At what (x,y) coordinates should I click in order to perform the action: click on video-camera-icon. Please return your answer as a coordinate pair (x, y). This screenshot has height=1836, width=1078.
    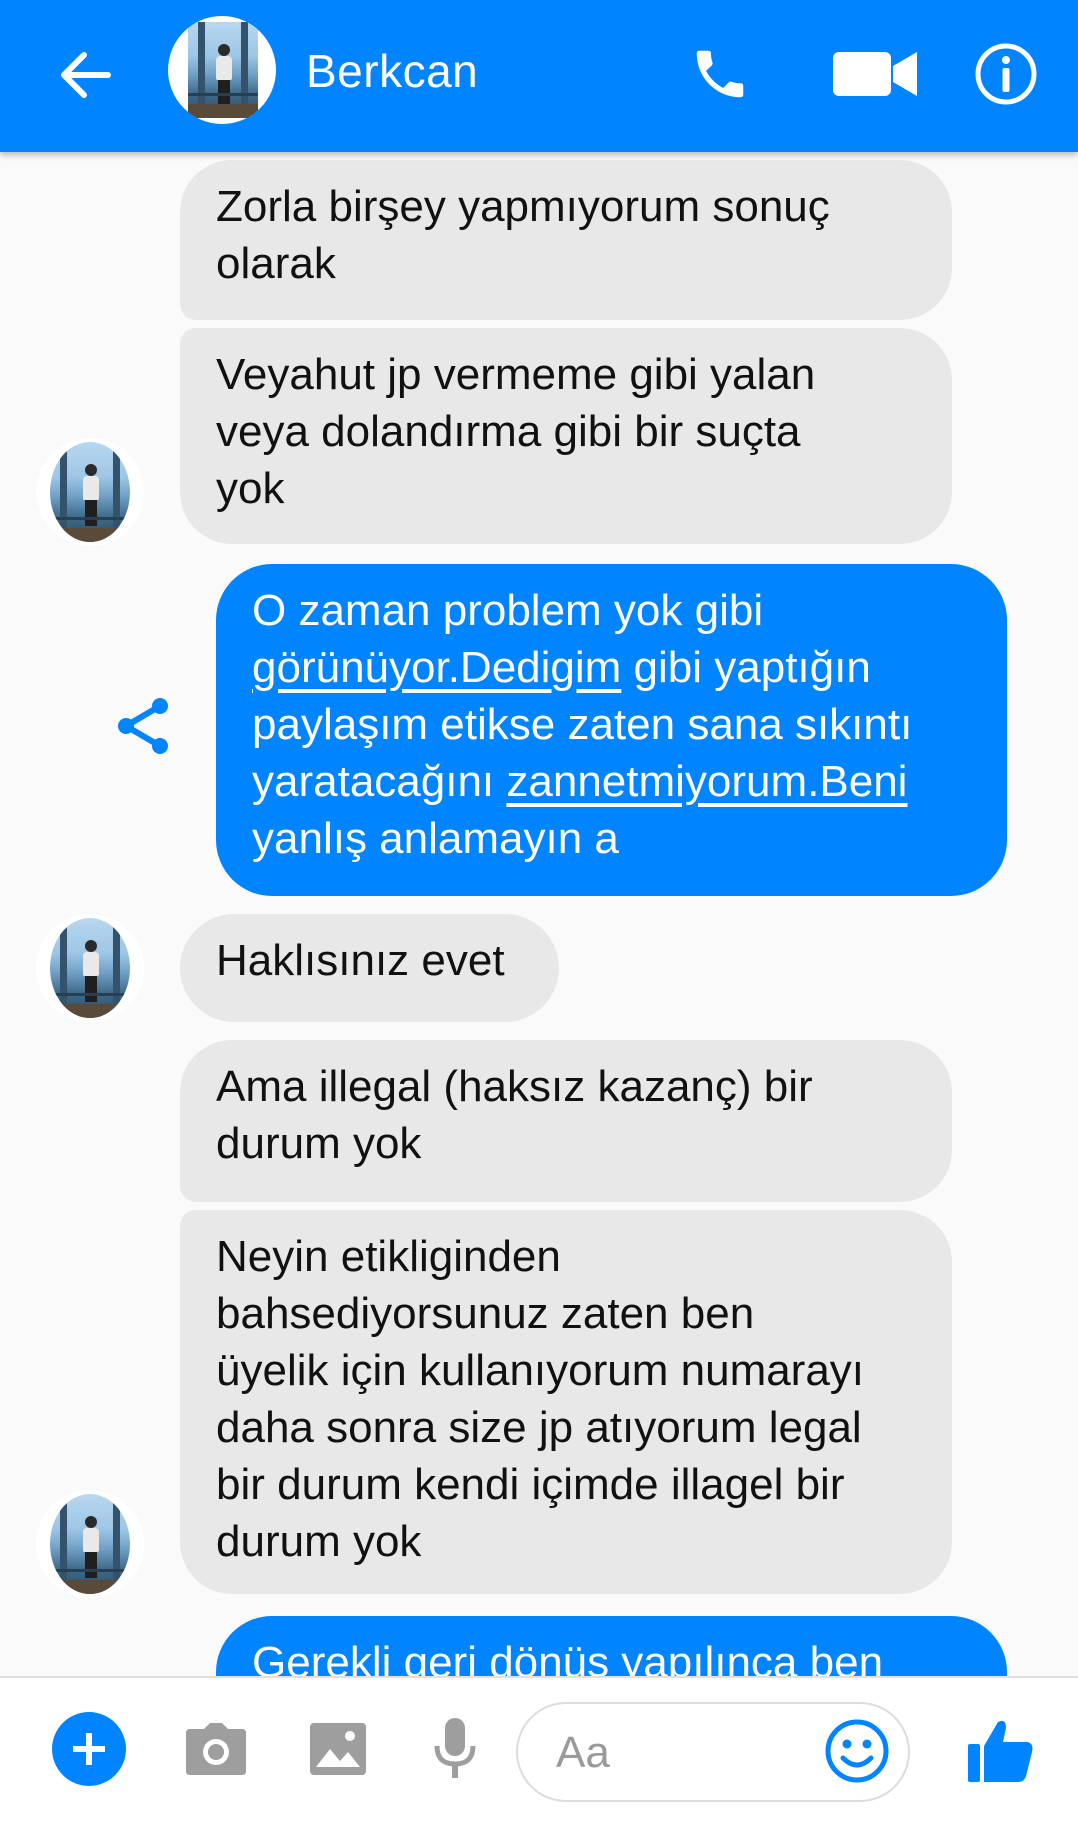
    Looking at the image, I should click on (875, 74).